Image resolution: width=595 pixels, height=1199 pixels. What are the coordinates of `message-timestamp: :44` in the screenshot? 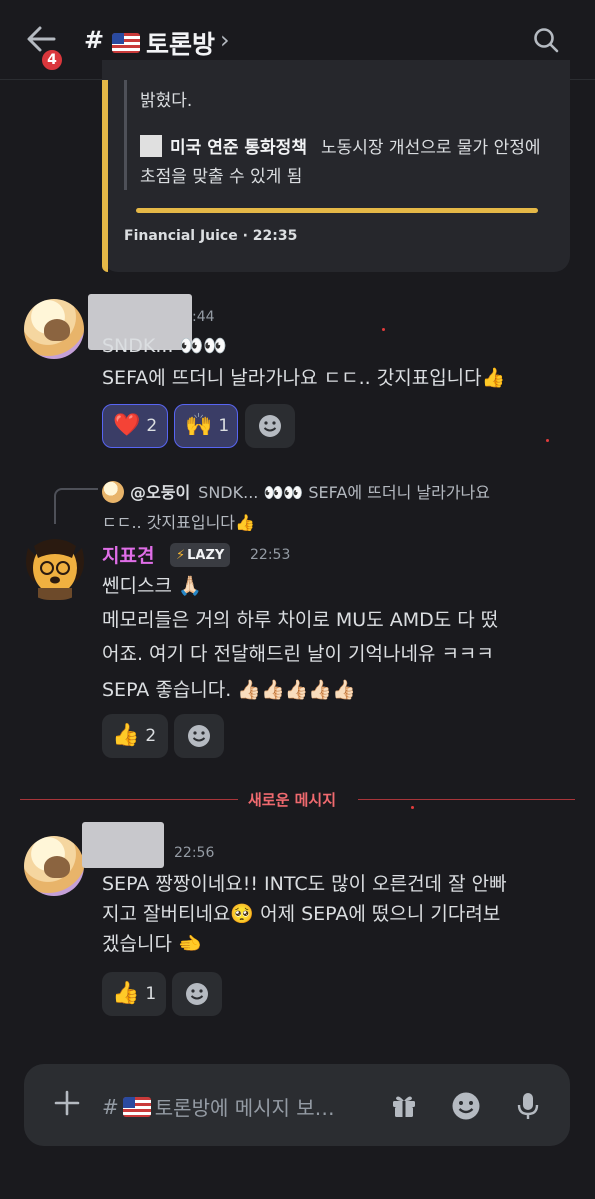 It's located at (203, 317).